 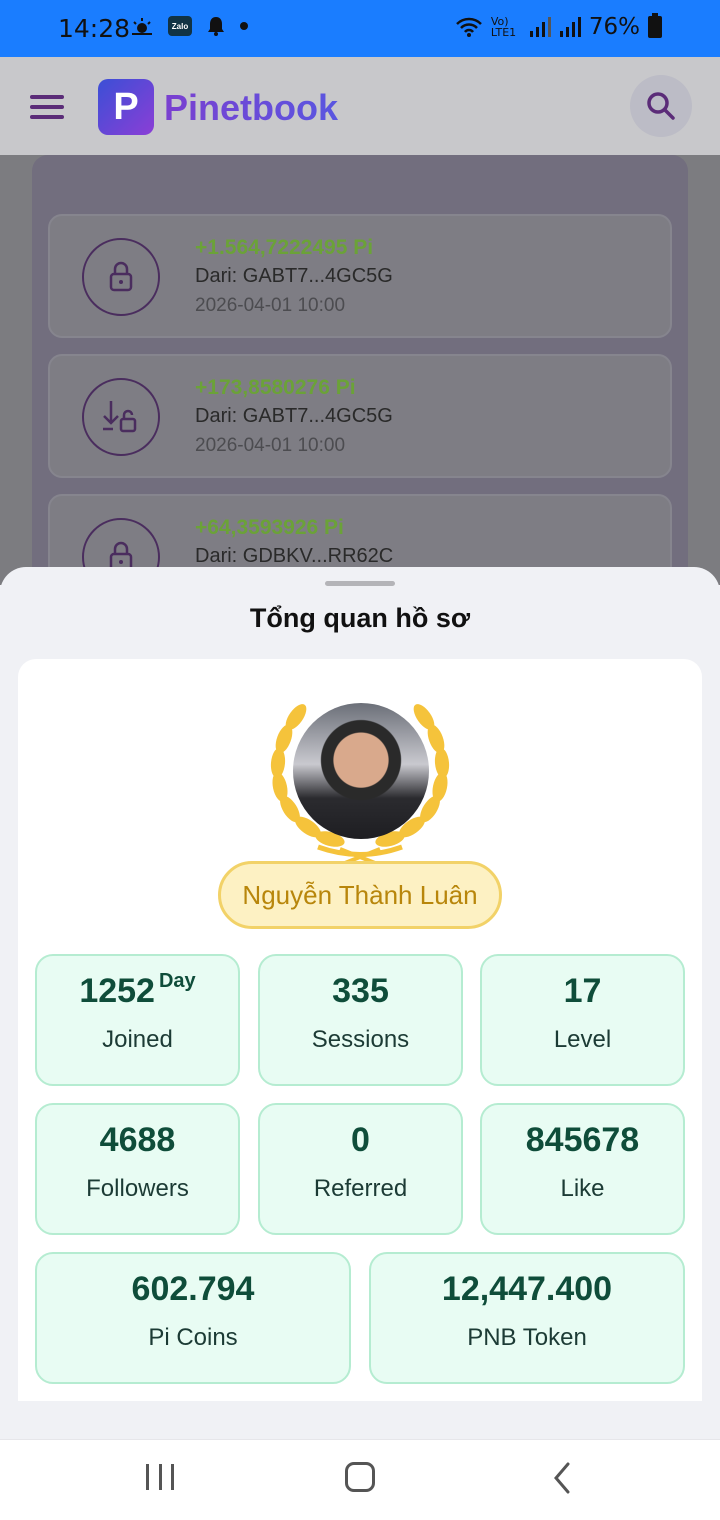 What do you see at coordinates (180, 26) in the screenshot?
I see `zalo-icon: Zalo` at bounding box center [180, 26].